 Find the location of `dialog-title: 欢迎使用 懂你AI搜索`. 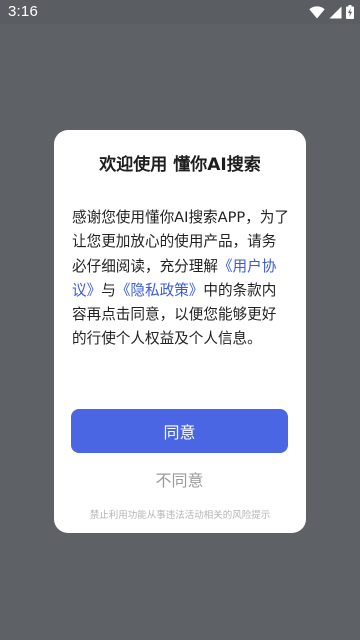

dialog-title: 欢迎使用 懂你AI搜索 is located at coordinates (180, 165).